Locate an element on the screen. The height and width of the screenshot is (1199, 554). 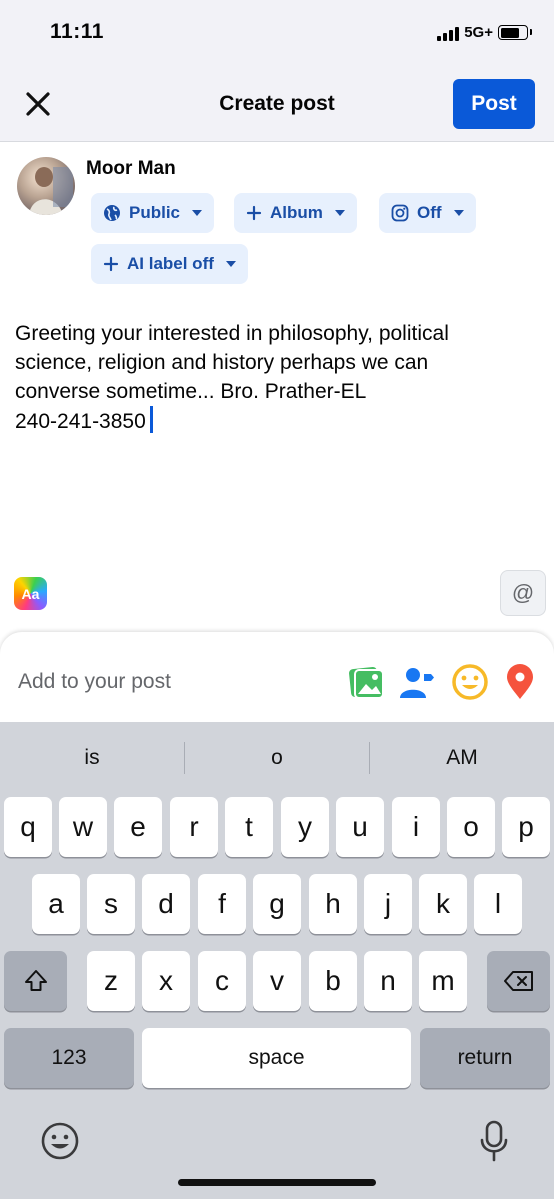
text-cursor is located at coordinates (151, 419).